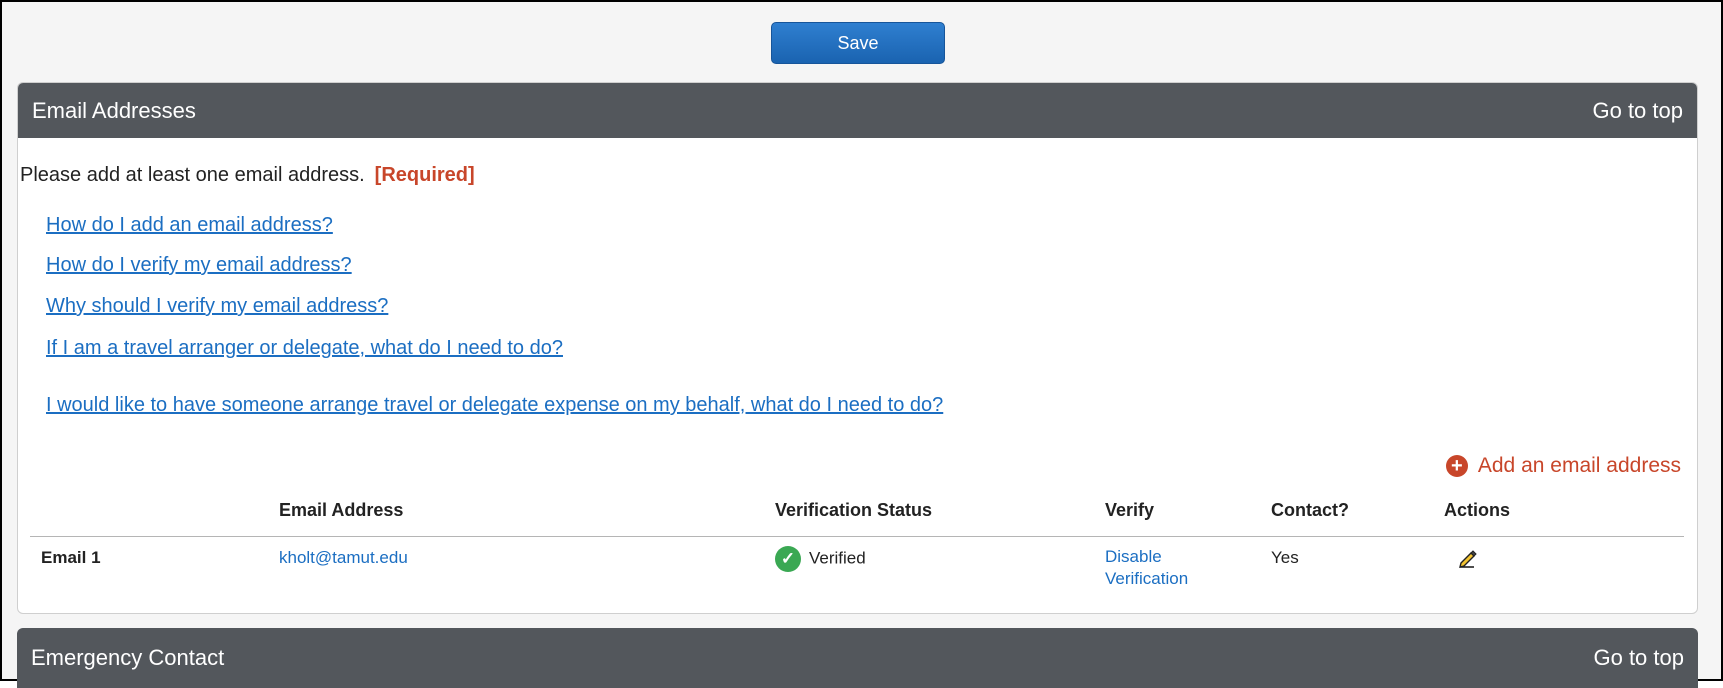  What do you see at coordinates (1579, 465) in the screenshot?
I see `add-email-label: Add an email address` at bounding box center [1579, 465].